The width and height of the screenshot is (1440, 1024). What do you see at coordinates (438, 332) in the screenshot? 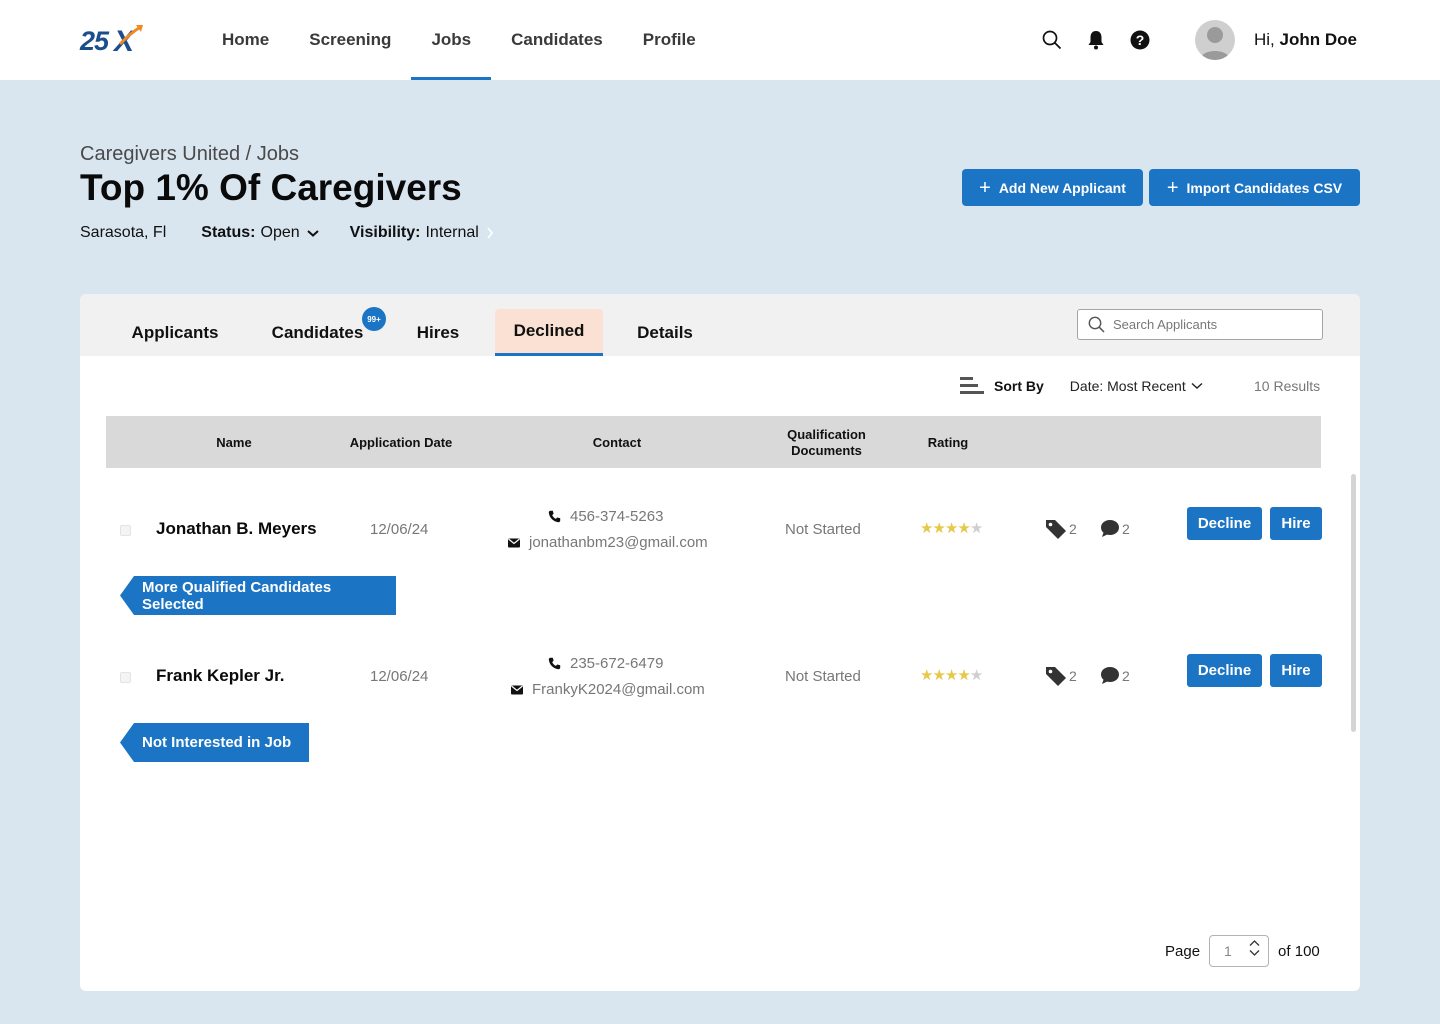
I see `tab-hires: Hires` at bounding box center [438, 332].